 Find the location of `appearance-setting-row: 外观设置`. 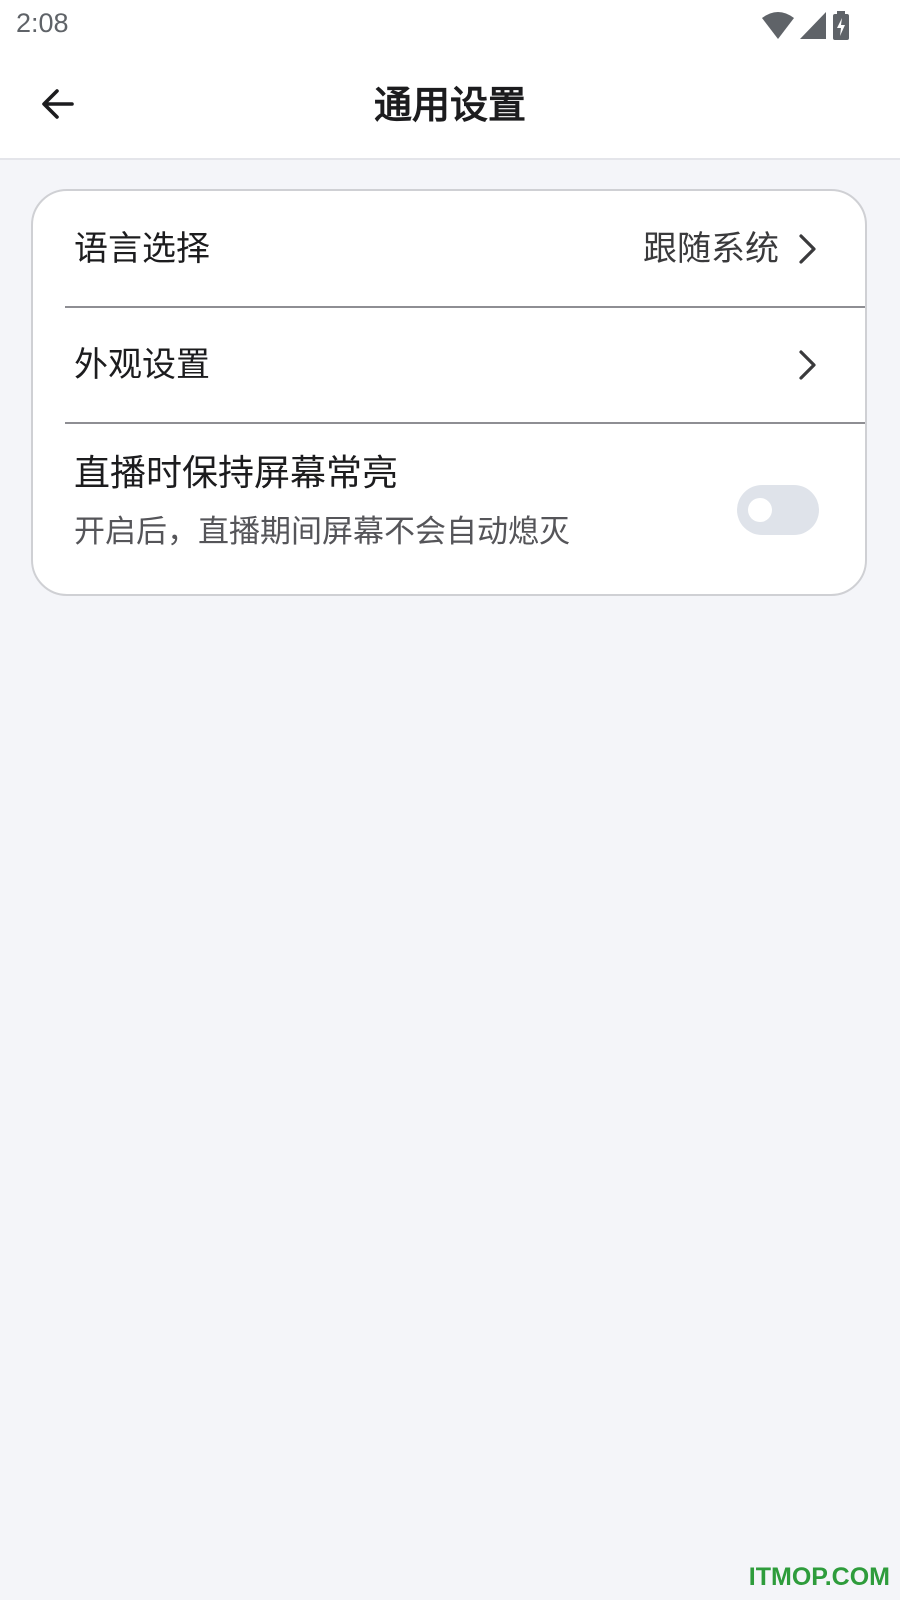

appearance-setting-row: 外观设置 is located at coordinates (449, 365).